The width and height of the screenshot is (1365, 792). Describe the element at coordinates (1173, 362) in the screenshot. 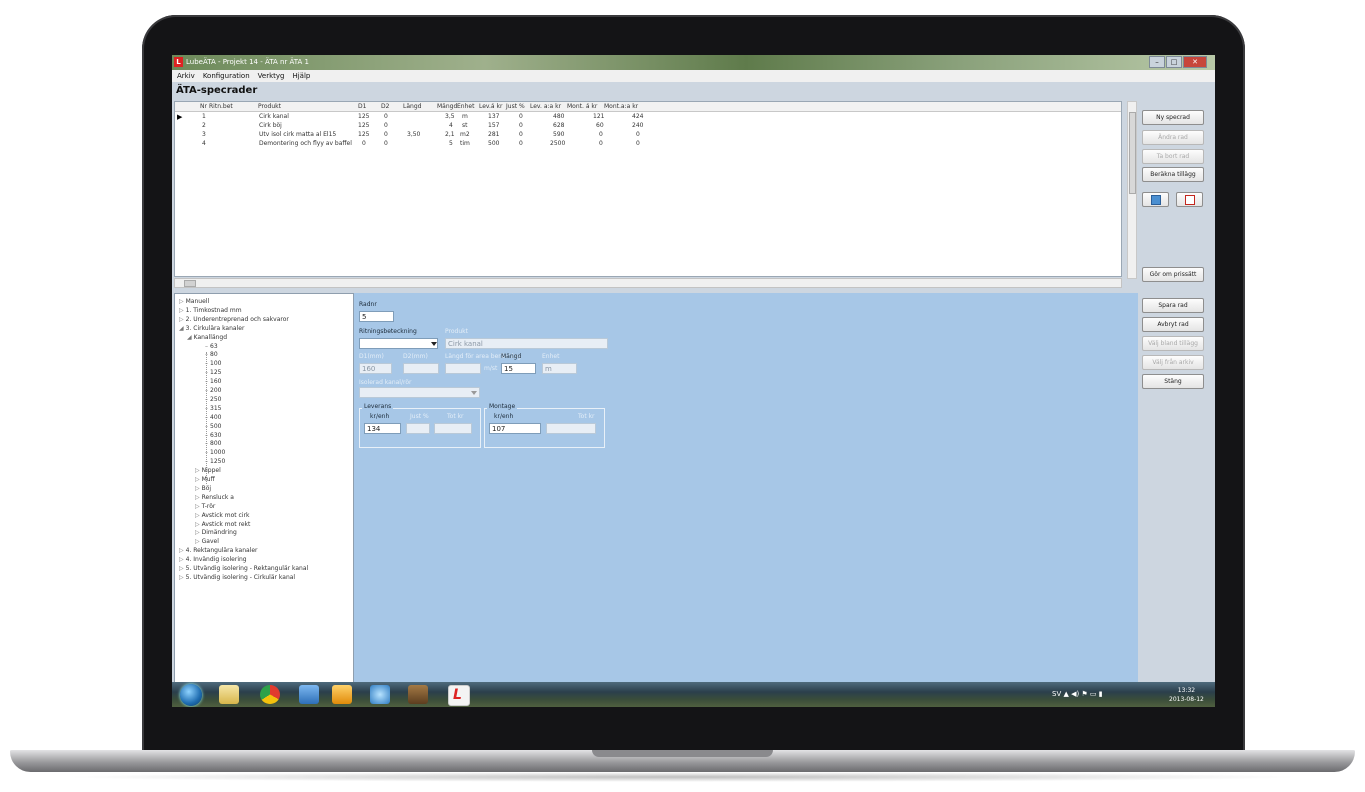

I see `choose-from-archive-button: Välj från arkiv` at that location.